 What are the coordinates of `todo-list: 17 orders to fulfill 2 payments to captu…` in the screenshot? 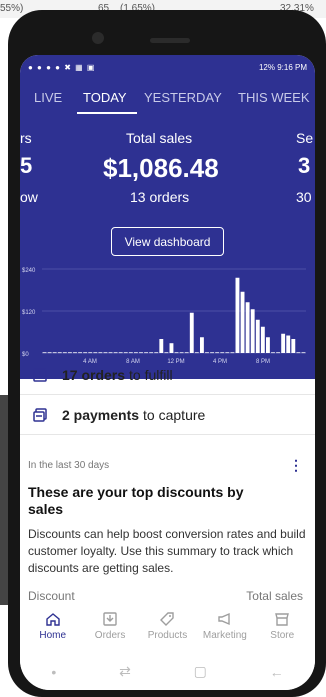 It's located at (167, 395).